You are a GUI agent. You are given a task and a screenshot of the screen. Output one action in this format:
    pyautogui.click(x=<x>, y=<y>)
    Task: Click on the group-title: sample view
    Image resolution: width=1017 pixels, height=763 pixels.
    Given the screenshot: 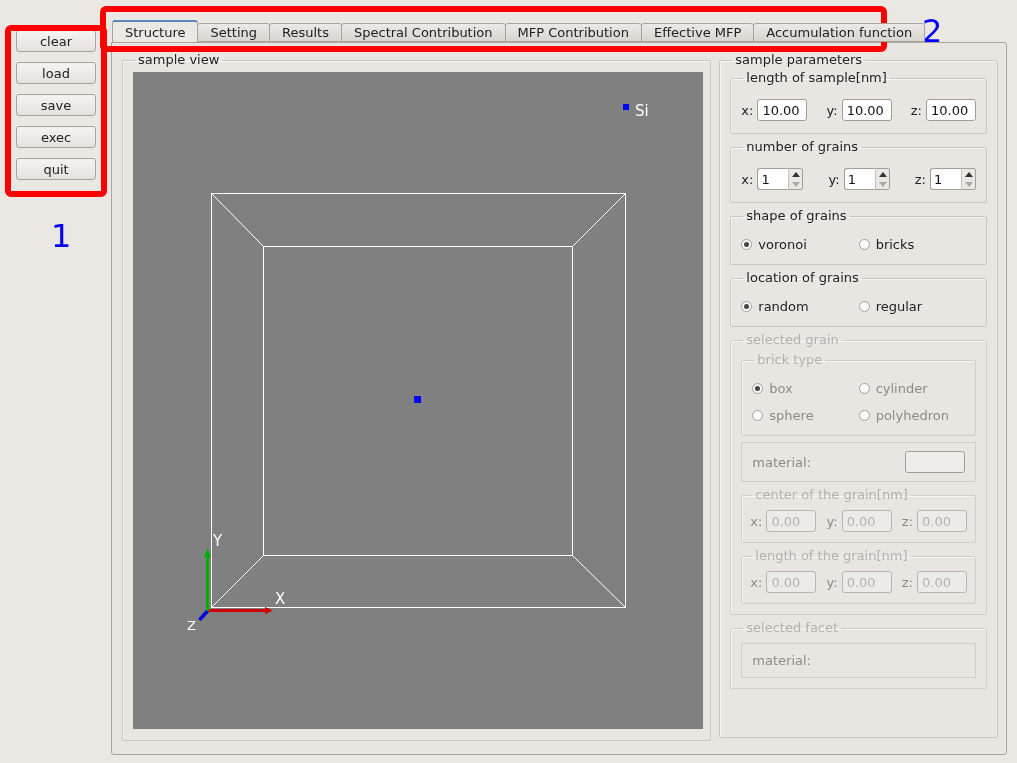 What is the action you would take?
    pyautogui.click(x=179, y=60)
    